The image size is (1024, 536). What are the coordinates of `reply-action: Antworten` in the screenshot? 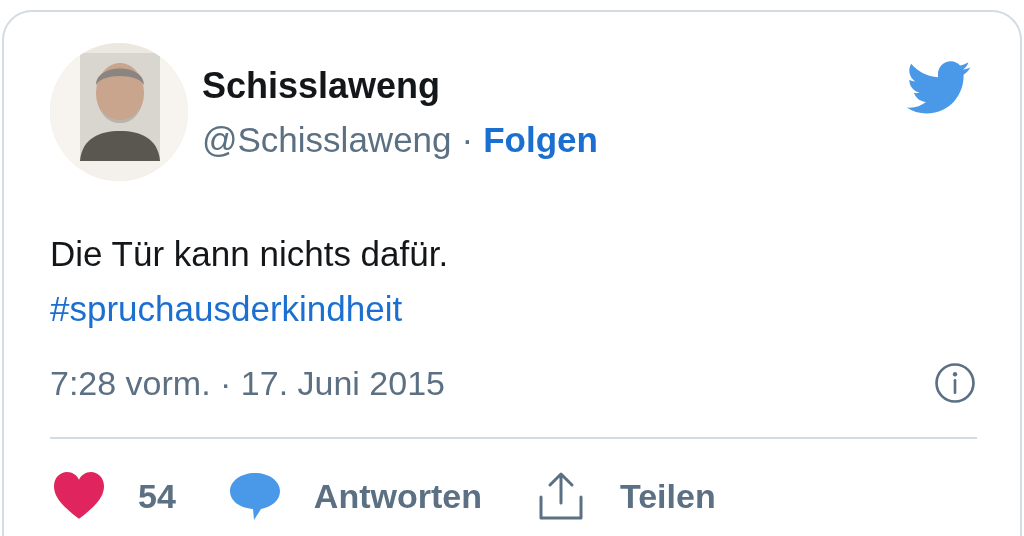 It's located at (353, 496).